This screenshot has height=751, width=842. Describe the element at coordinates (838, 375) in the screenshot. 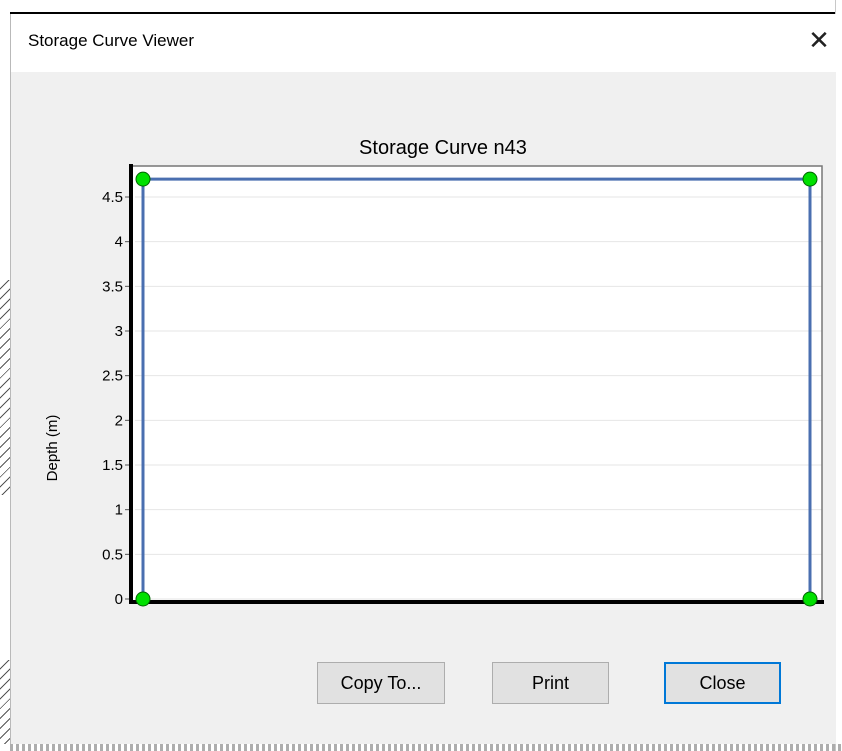

I see `background-window-right` at that location.